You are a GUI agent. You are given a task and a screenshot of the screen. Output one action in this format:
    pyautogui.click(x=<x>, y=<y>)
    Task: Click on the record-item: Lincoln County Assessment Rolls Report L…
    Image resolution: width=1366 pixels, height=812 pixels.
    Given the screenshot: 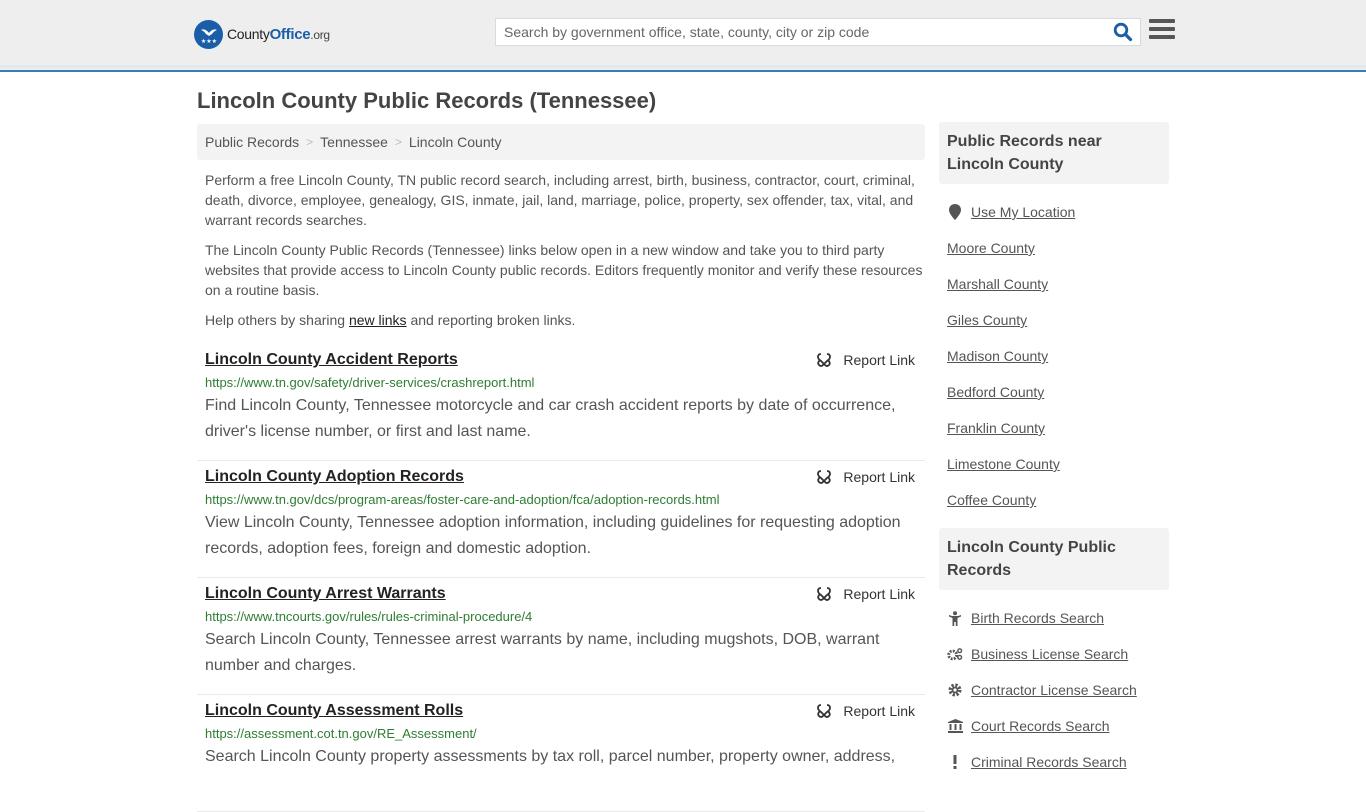 What is the action you would take?
    pyautogui.click(x=561, y=753)
    